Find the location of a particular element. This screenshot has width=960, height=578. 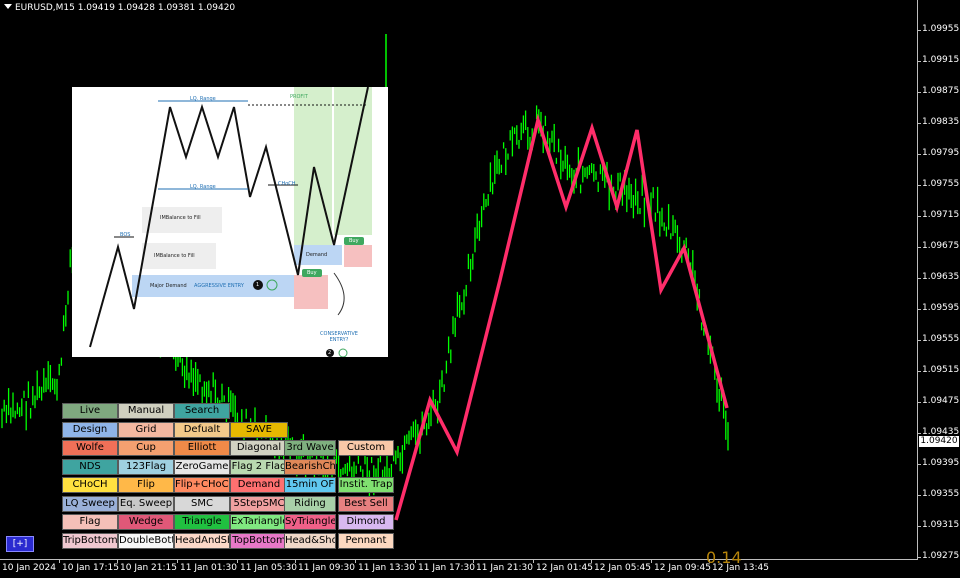

pattern-button-5stepsmc: 5StepSMC is located at coordinates (259, 503).